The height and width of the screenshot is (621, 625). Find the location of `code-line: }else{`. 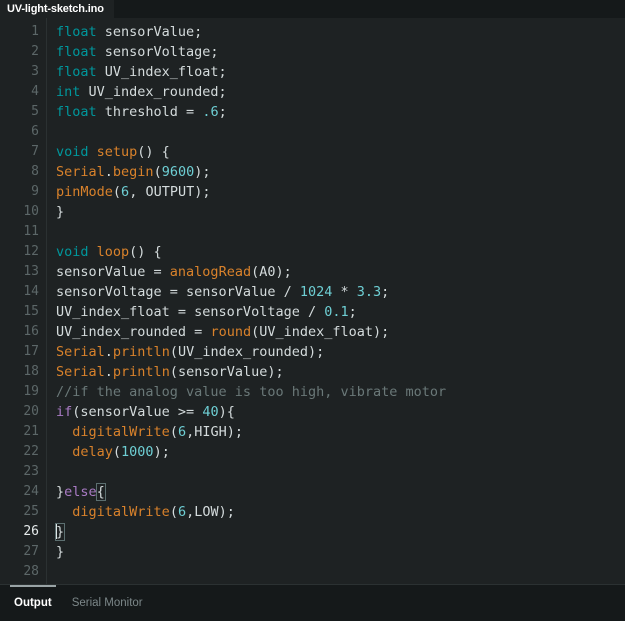

code-line: }else{ is located at coordinates (340, 492).